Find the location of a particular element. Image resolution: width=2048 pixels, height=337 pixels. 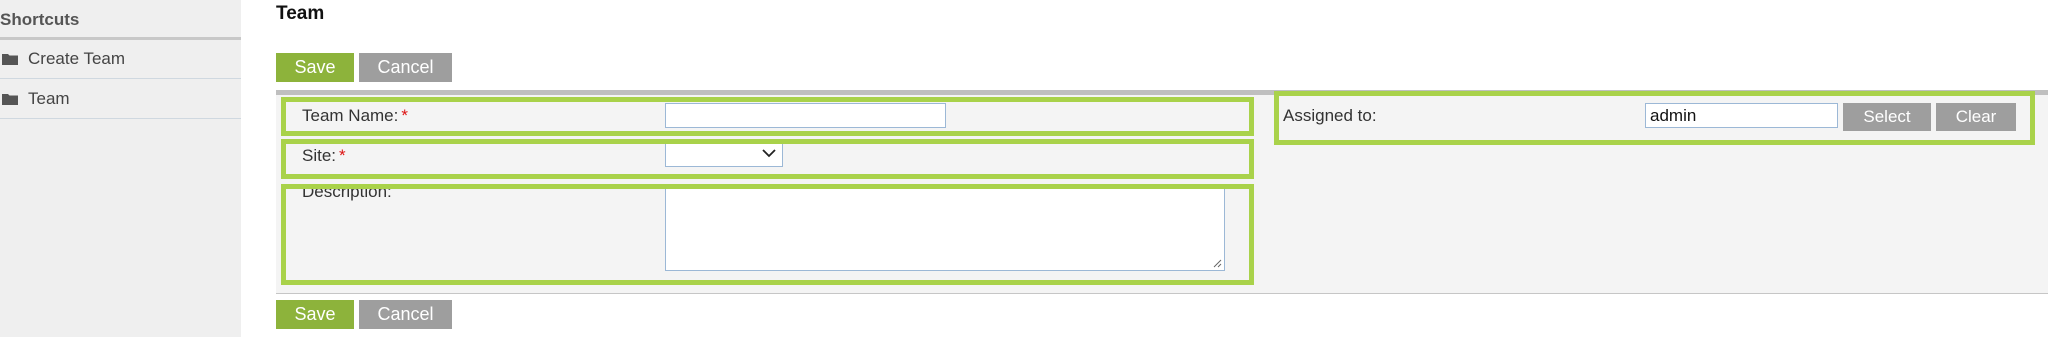

chevron-down-icon is located at coordinates (769, 153).